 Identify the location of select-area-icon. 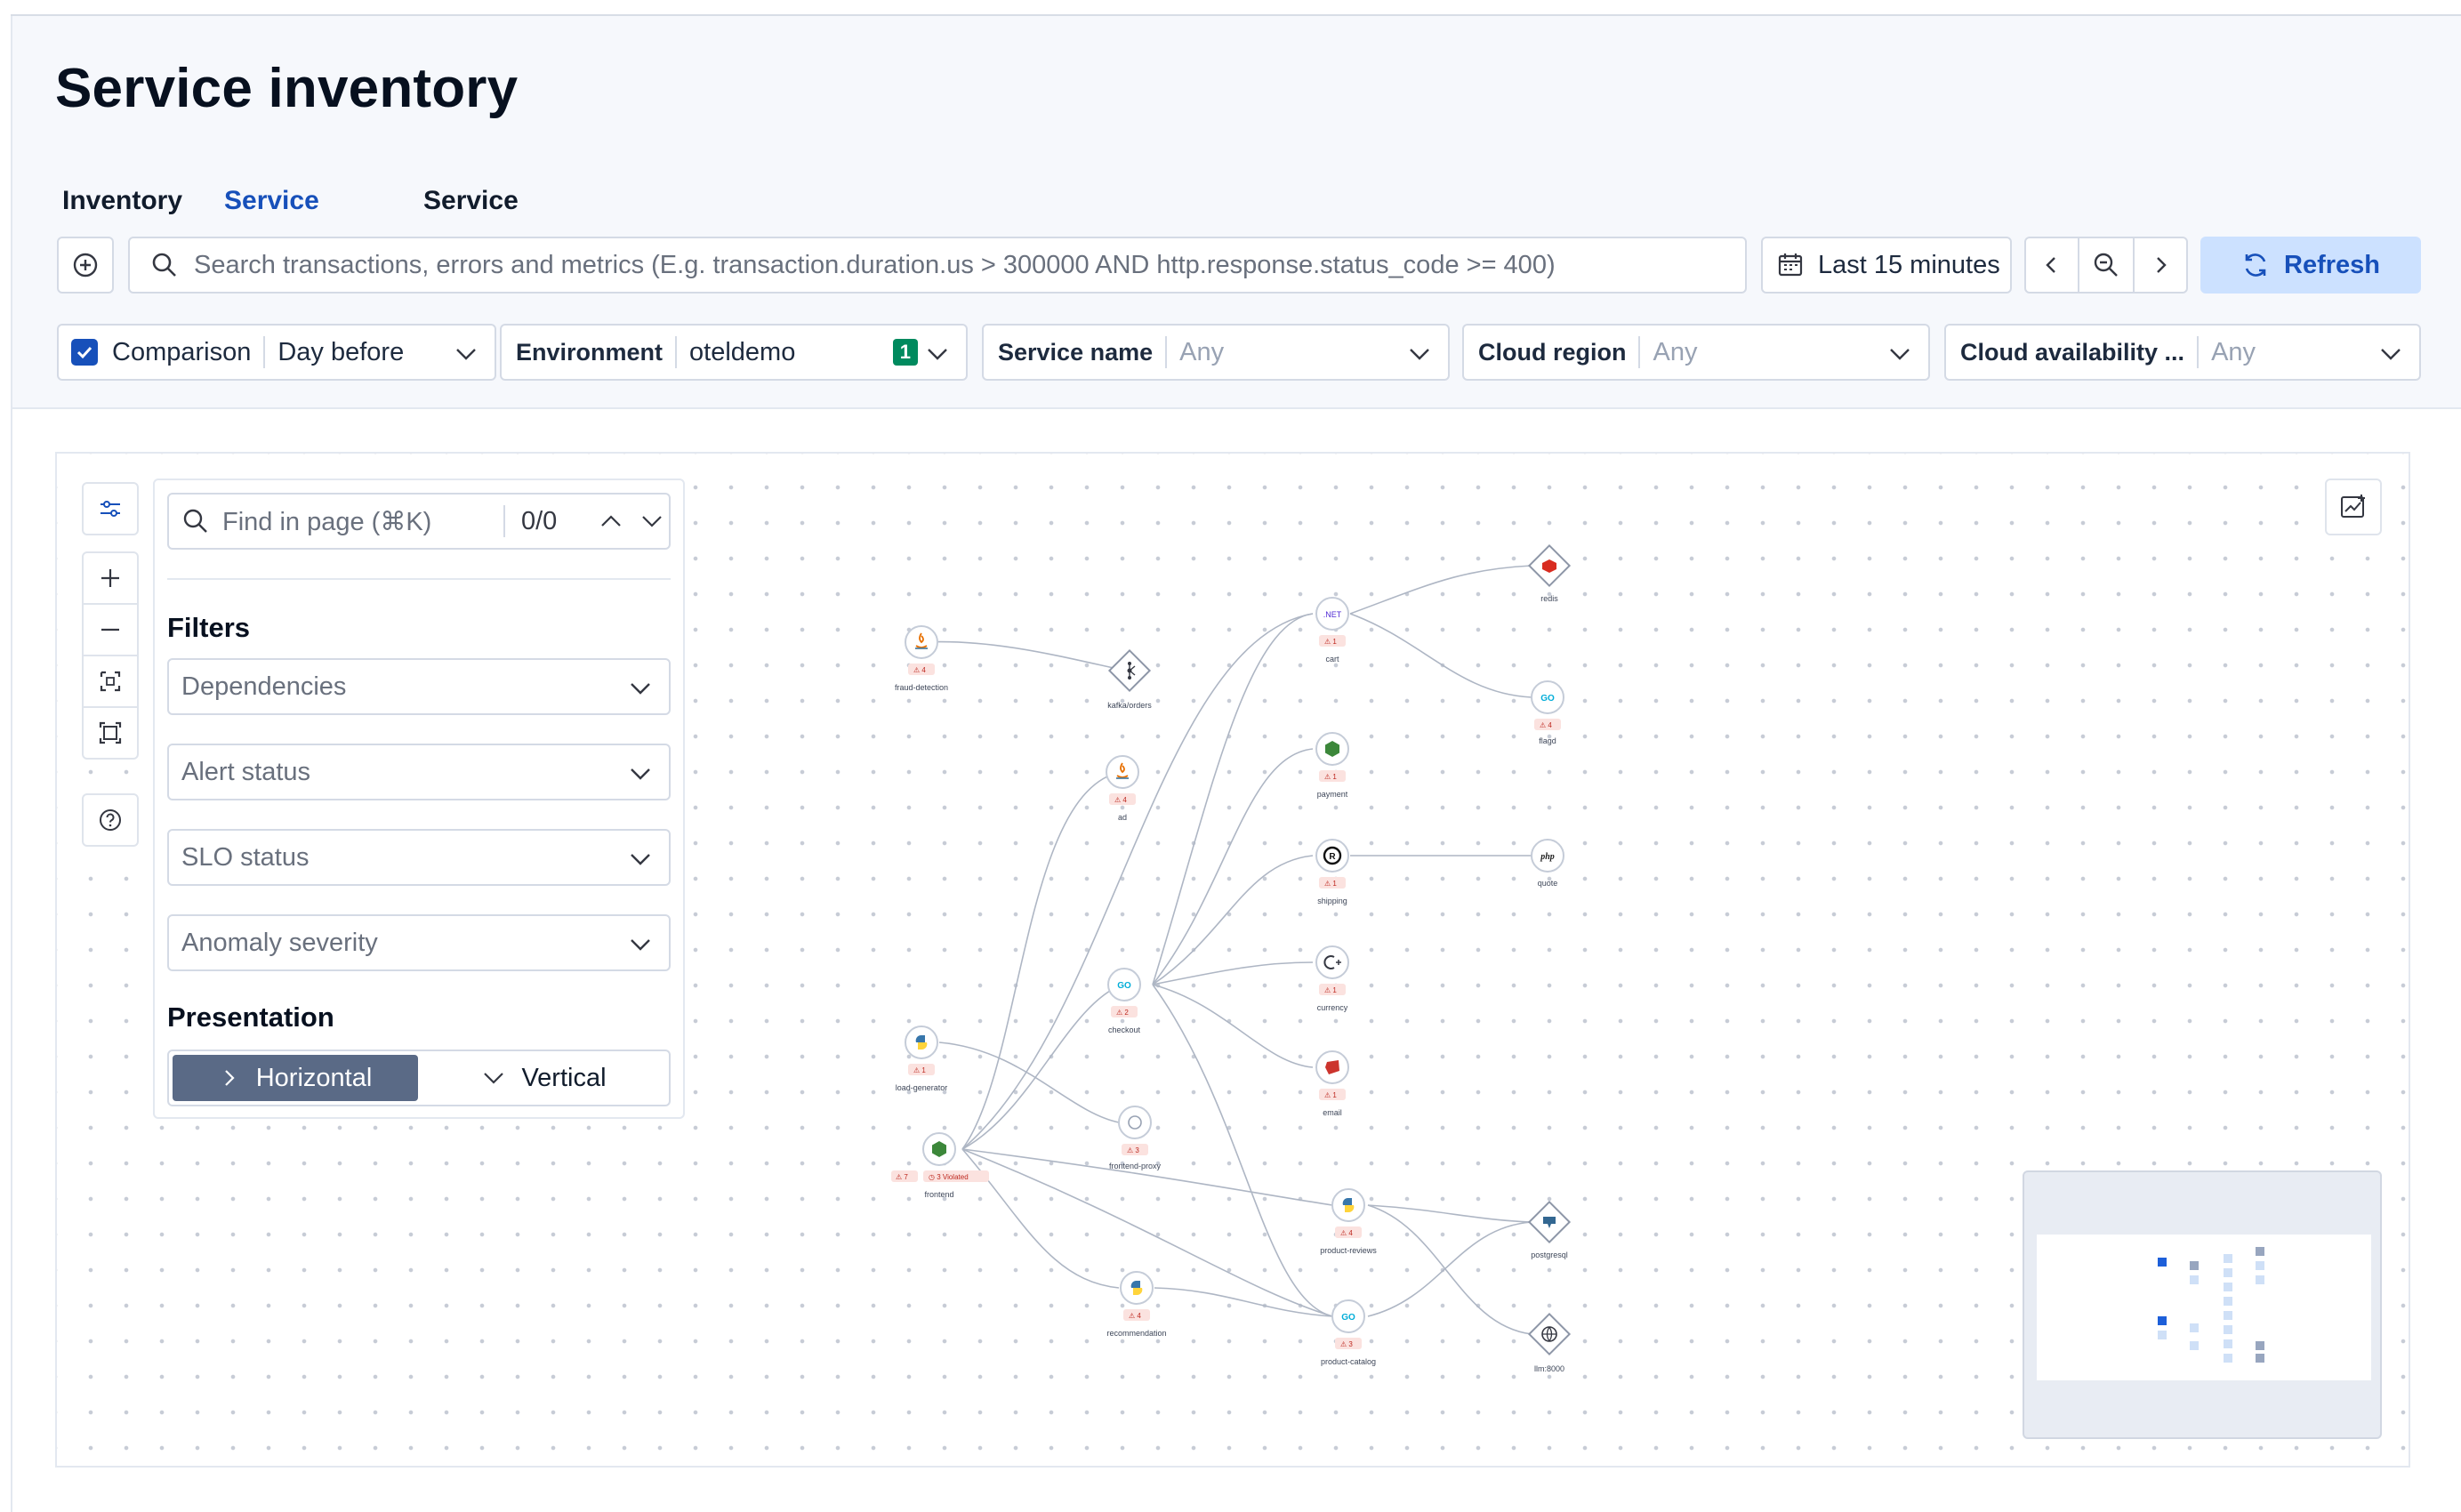
(110, 682).